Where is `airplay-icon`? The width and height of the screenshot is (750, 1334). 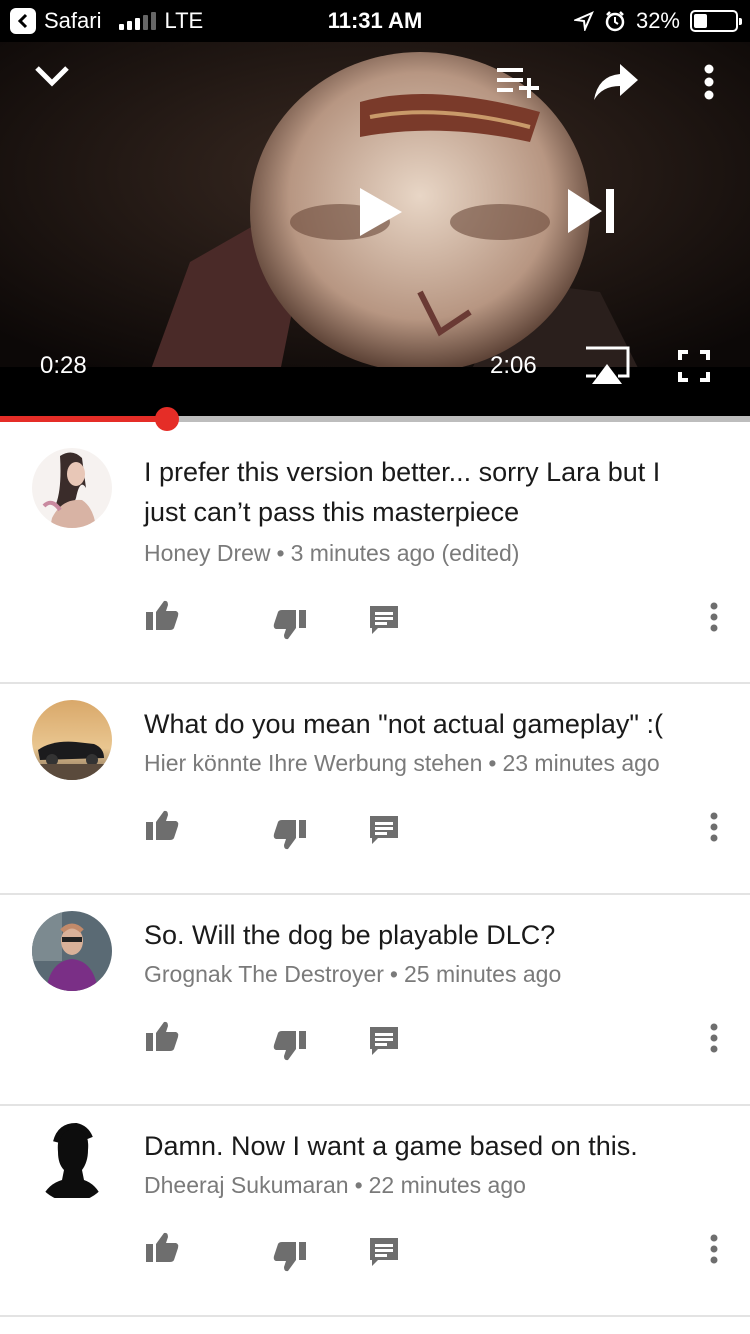 airplay-icon is located at coordinates (607, 366).